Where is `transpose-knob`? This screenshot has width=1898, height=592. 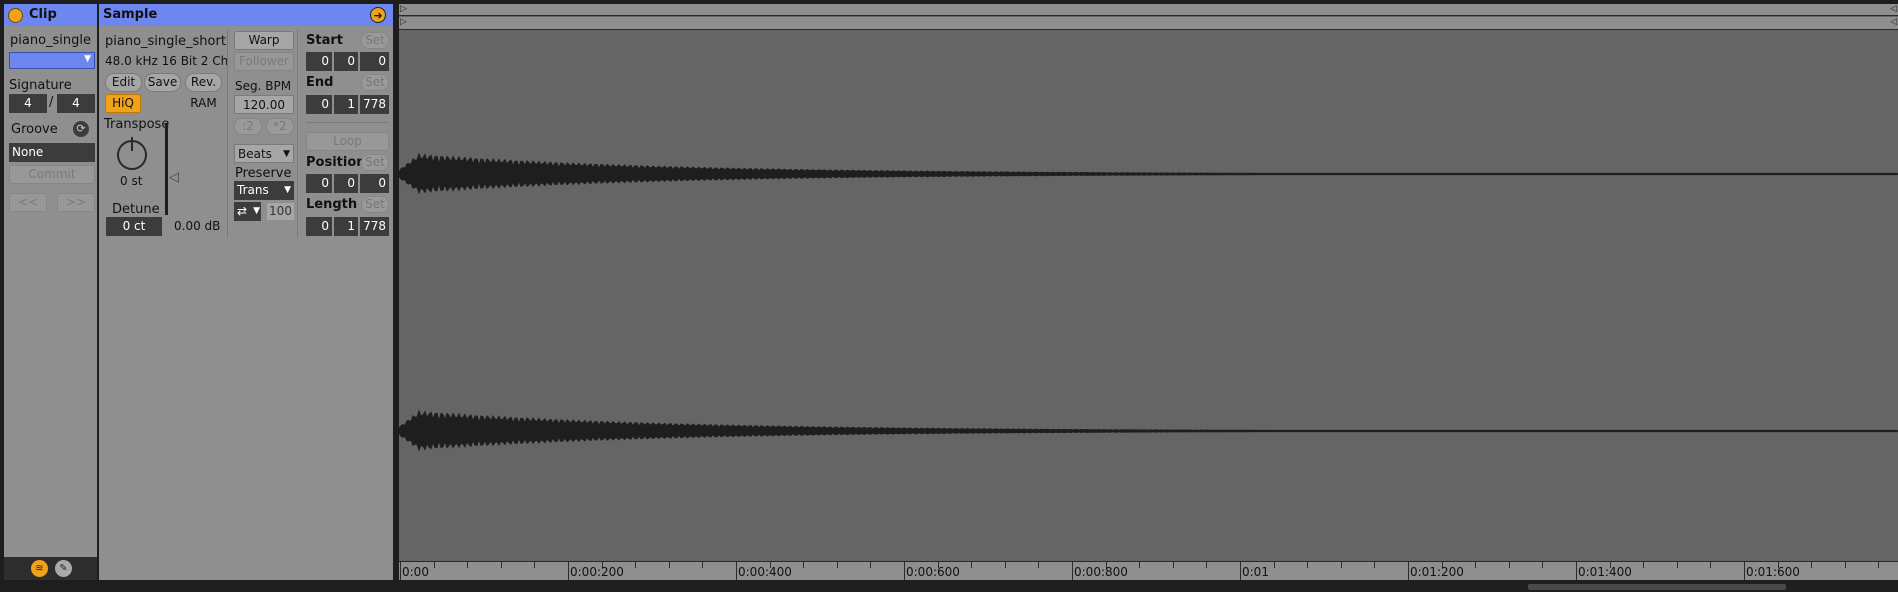 transpose-knob is located at coordinates (132, 153).